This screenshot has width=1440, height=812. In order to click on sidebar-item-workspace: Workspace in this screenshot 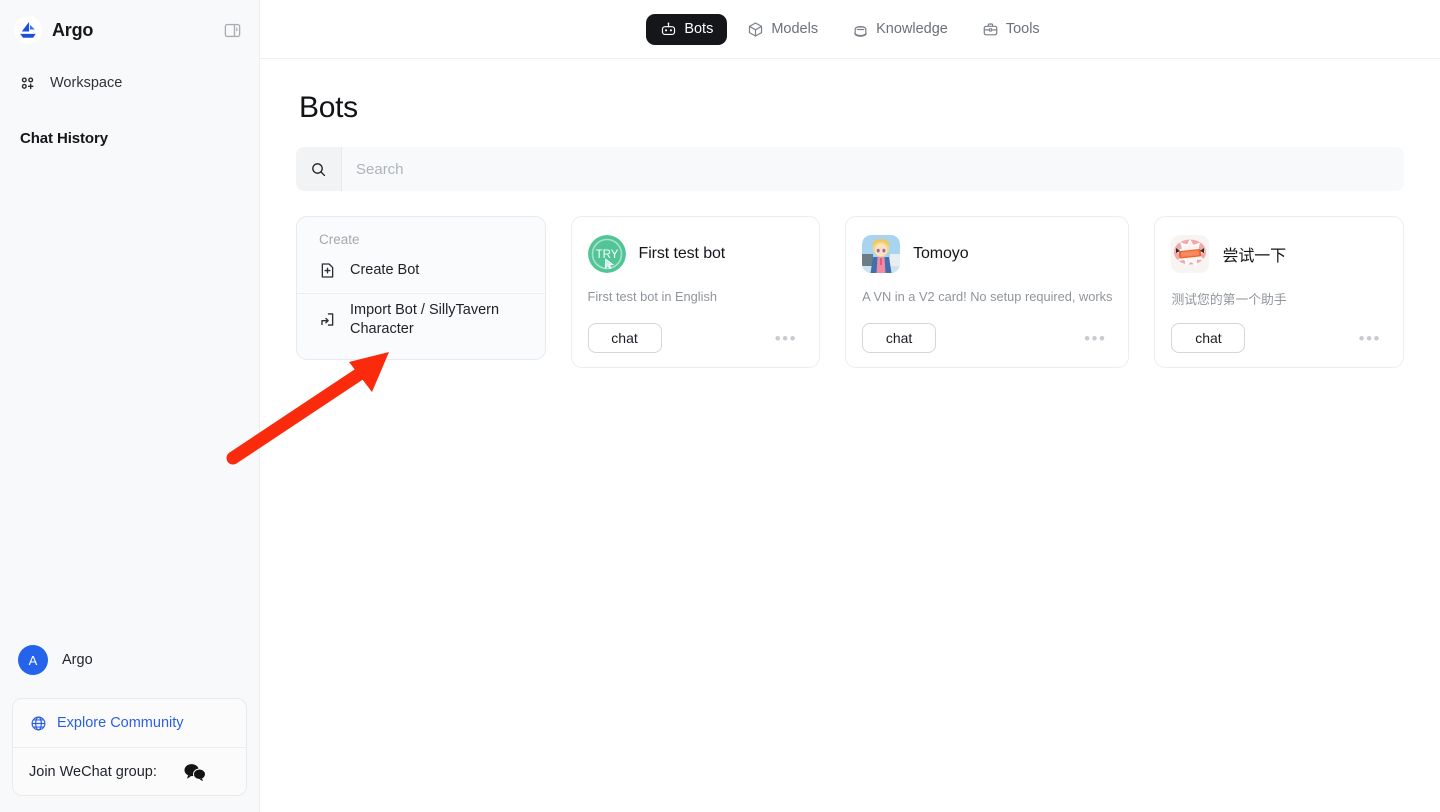, I will do `click(129, 83)`.